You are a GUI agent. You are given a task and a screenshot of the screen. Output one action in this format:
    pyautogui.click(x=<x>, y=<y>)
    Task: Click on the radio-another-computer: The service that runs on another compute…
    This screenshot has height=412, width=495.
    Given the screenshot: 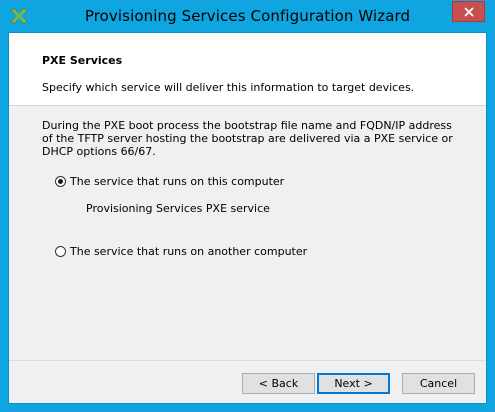 What is the action you would take?
    pyautogui.click(x=181, y=251)
    